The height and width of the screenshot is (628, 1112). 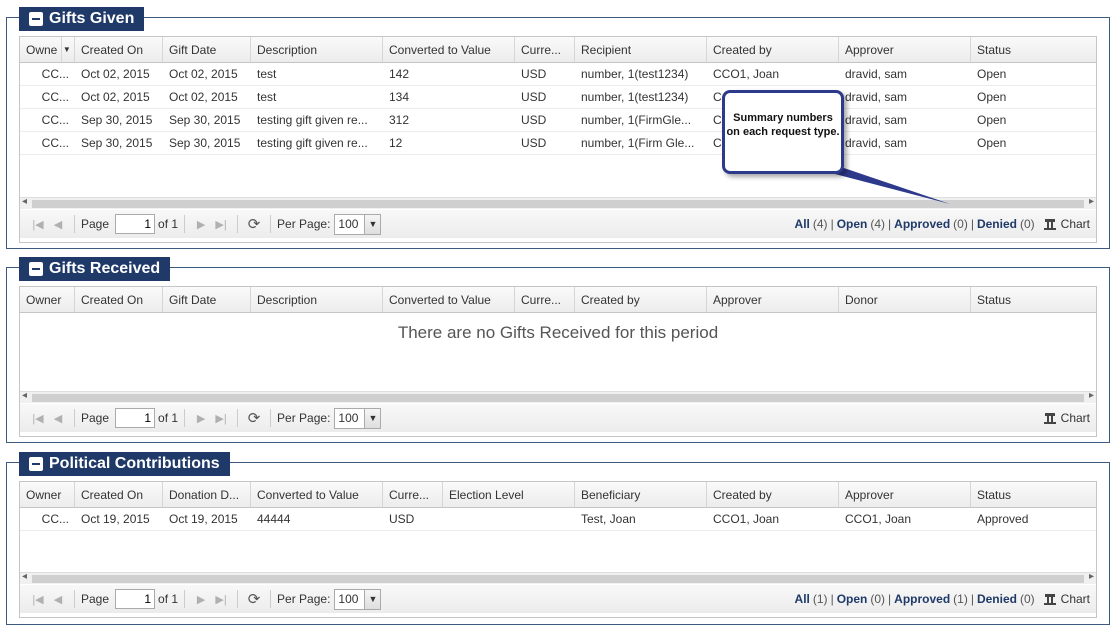 What do you see at coordinates (905, 299) in the screenshot?
I see `col-donor: Donor` at bounding box center [905, 299].